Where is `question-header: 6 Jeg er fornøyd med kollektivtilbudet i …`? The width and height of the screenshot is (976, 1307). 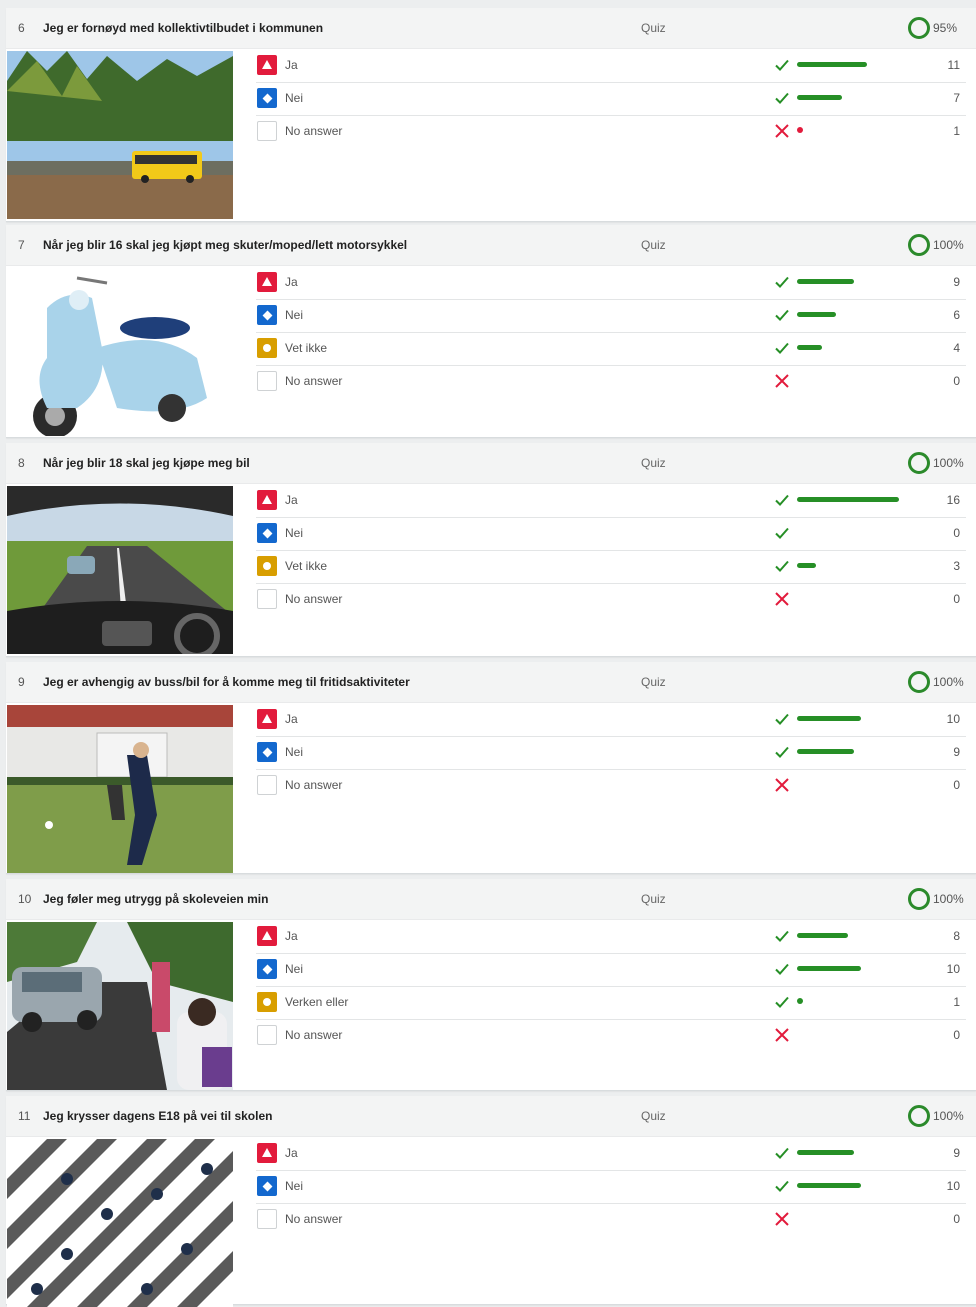 question-header: 6 Jeg er fornøyd med kollektivtilbudet i … is located at coordinates (491, 28).